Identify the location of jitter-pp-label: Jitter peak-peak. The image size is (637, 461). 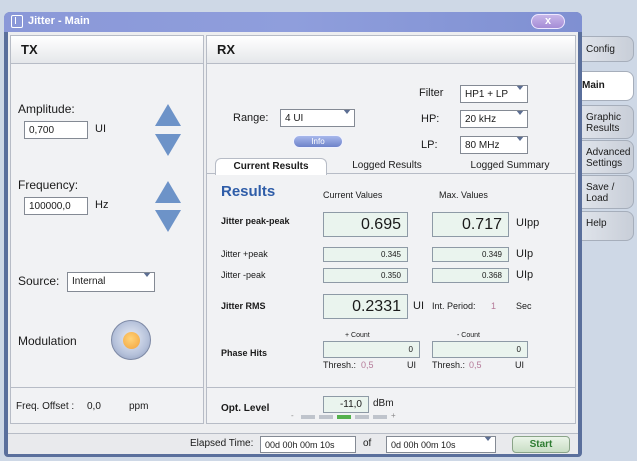
(255, 221).